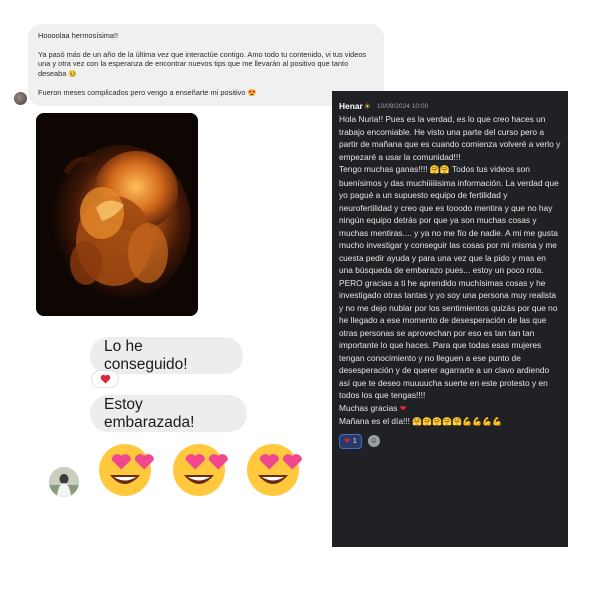 This screenshot has width=600, height=600. Describe the element at coordinates (368, 407) in the screenshot. I see `comment-paragraph: Muchas gracias` at that location.